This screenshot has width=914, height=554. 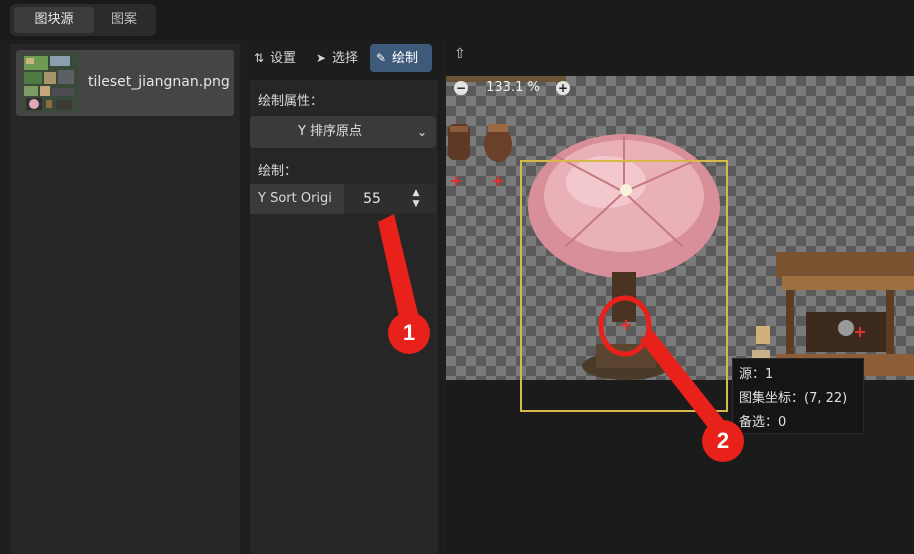 I want to click on annotation-circle, so click(x=625, y=326).